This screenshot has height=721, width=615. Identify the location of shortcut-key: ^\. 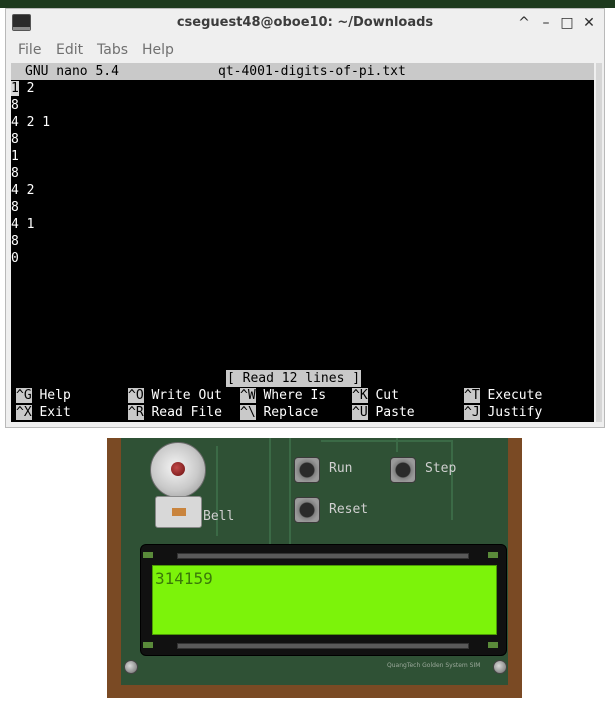
(248, 412).